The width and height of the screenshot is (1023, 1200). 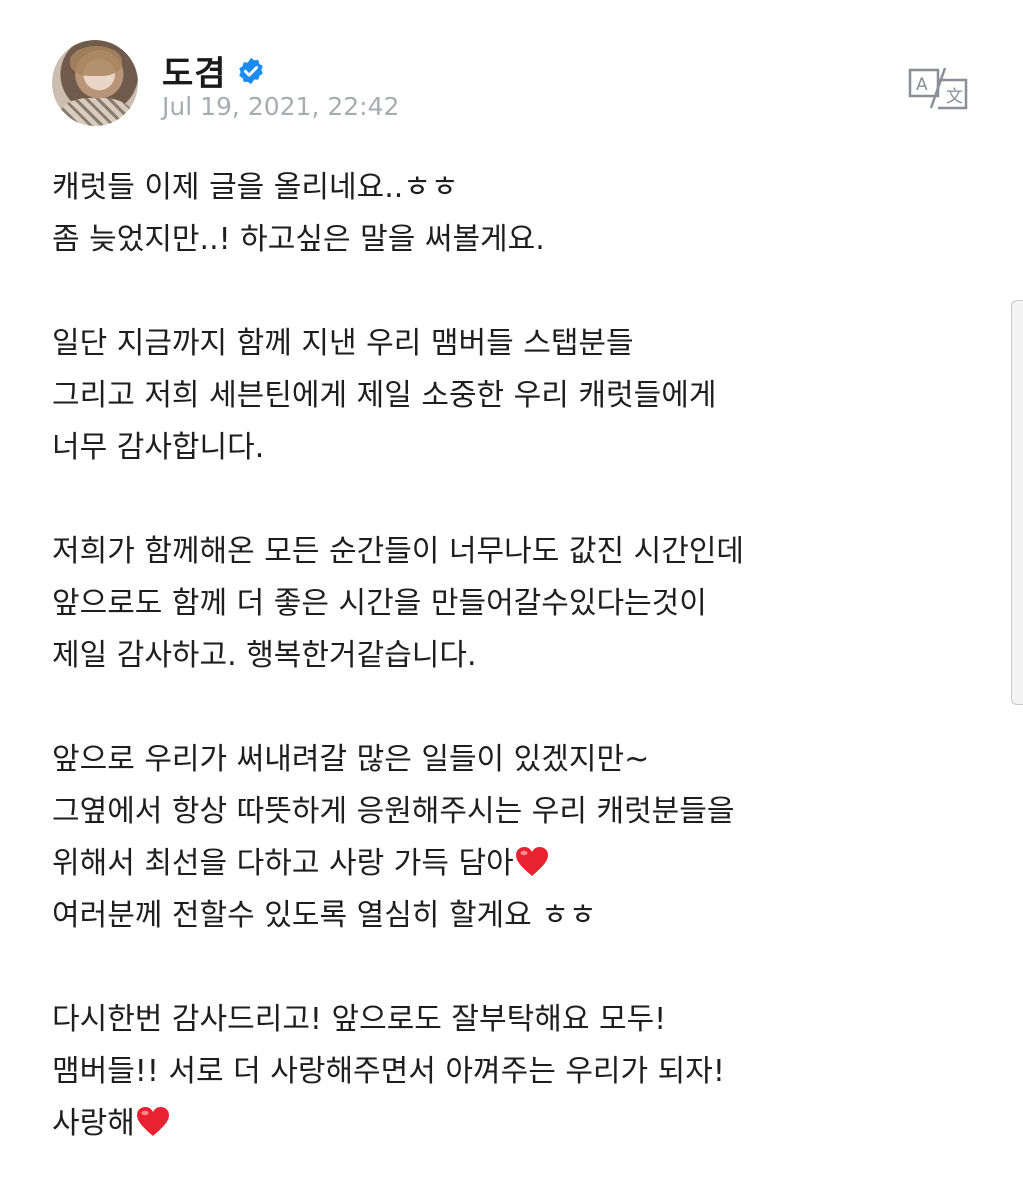 What do you see at coordinates (251, 71) in the screenshot?
I see `verified-check-icon` at bounding box center [251, 71].